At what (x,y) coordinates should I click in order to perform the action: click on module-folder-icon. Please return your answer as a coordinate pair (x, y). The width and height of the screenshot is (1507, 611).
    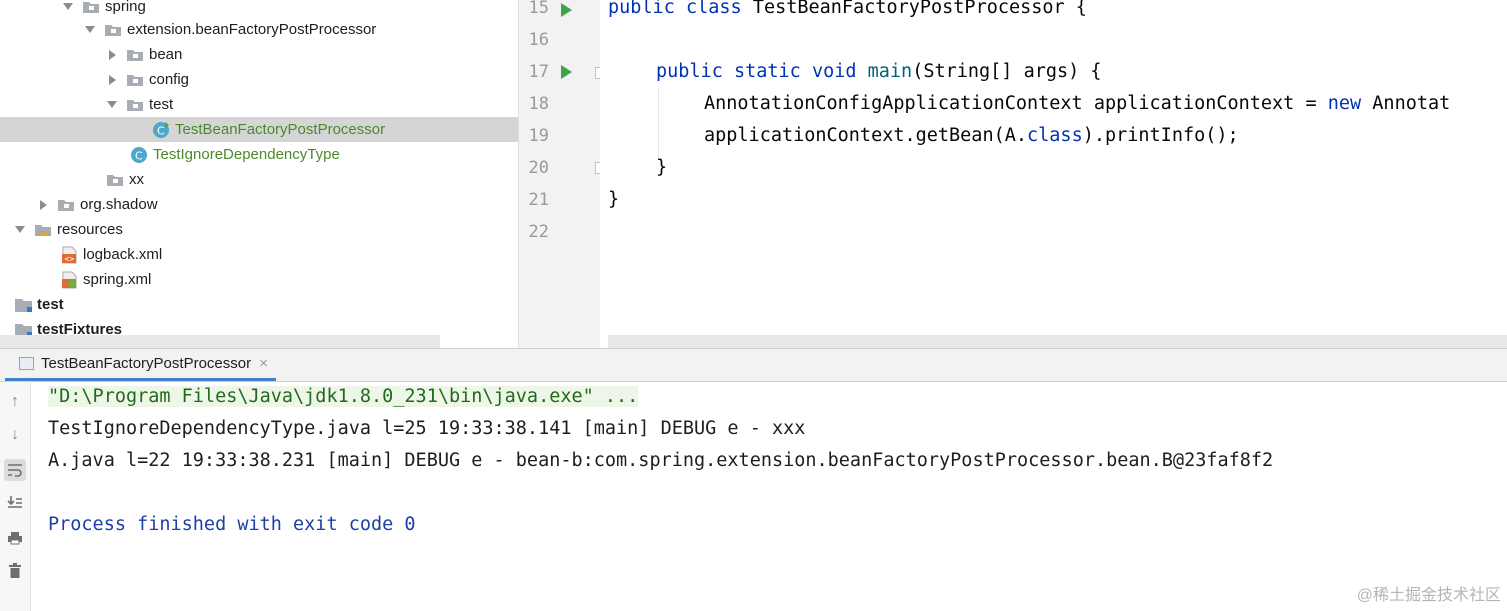
    Looking at the image, I should click on (23, 305).